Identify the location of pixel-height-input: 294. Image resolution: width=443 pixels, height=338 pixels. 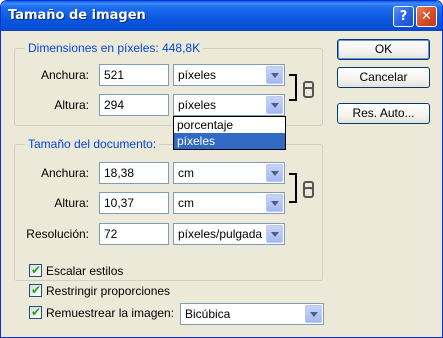
(134, 105).